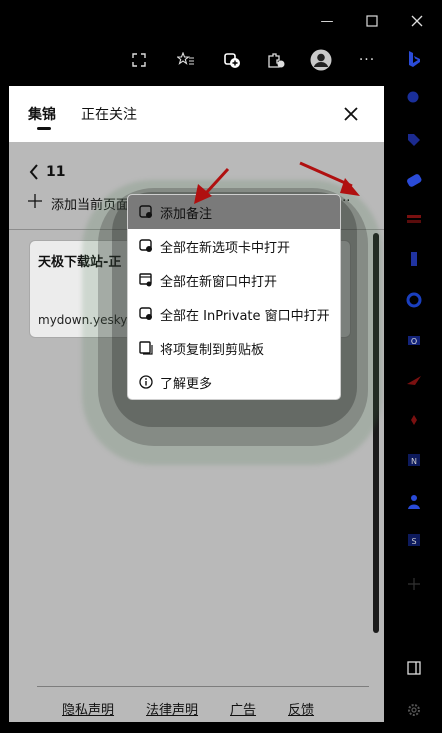 The height and width of the screenshot is (733, 442). I want to click on arrow-to-add-note, so click(217, 180).